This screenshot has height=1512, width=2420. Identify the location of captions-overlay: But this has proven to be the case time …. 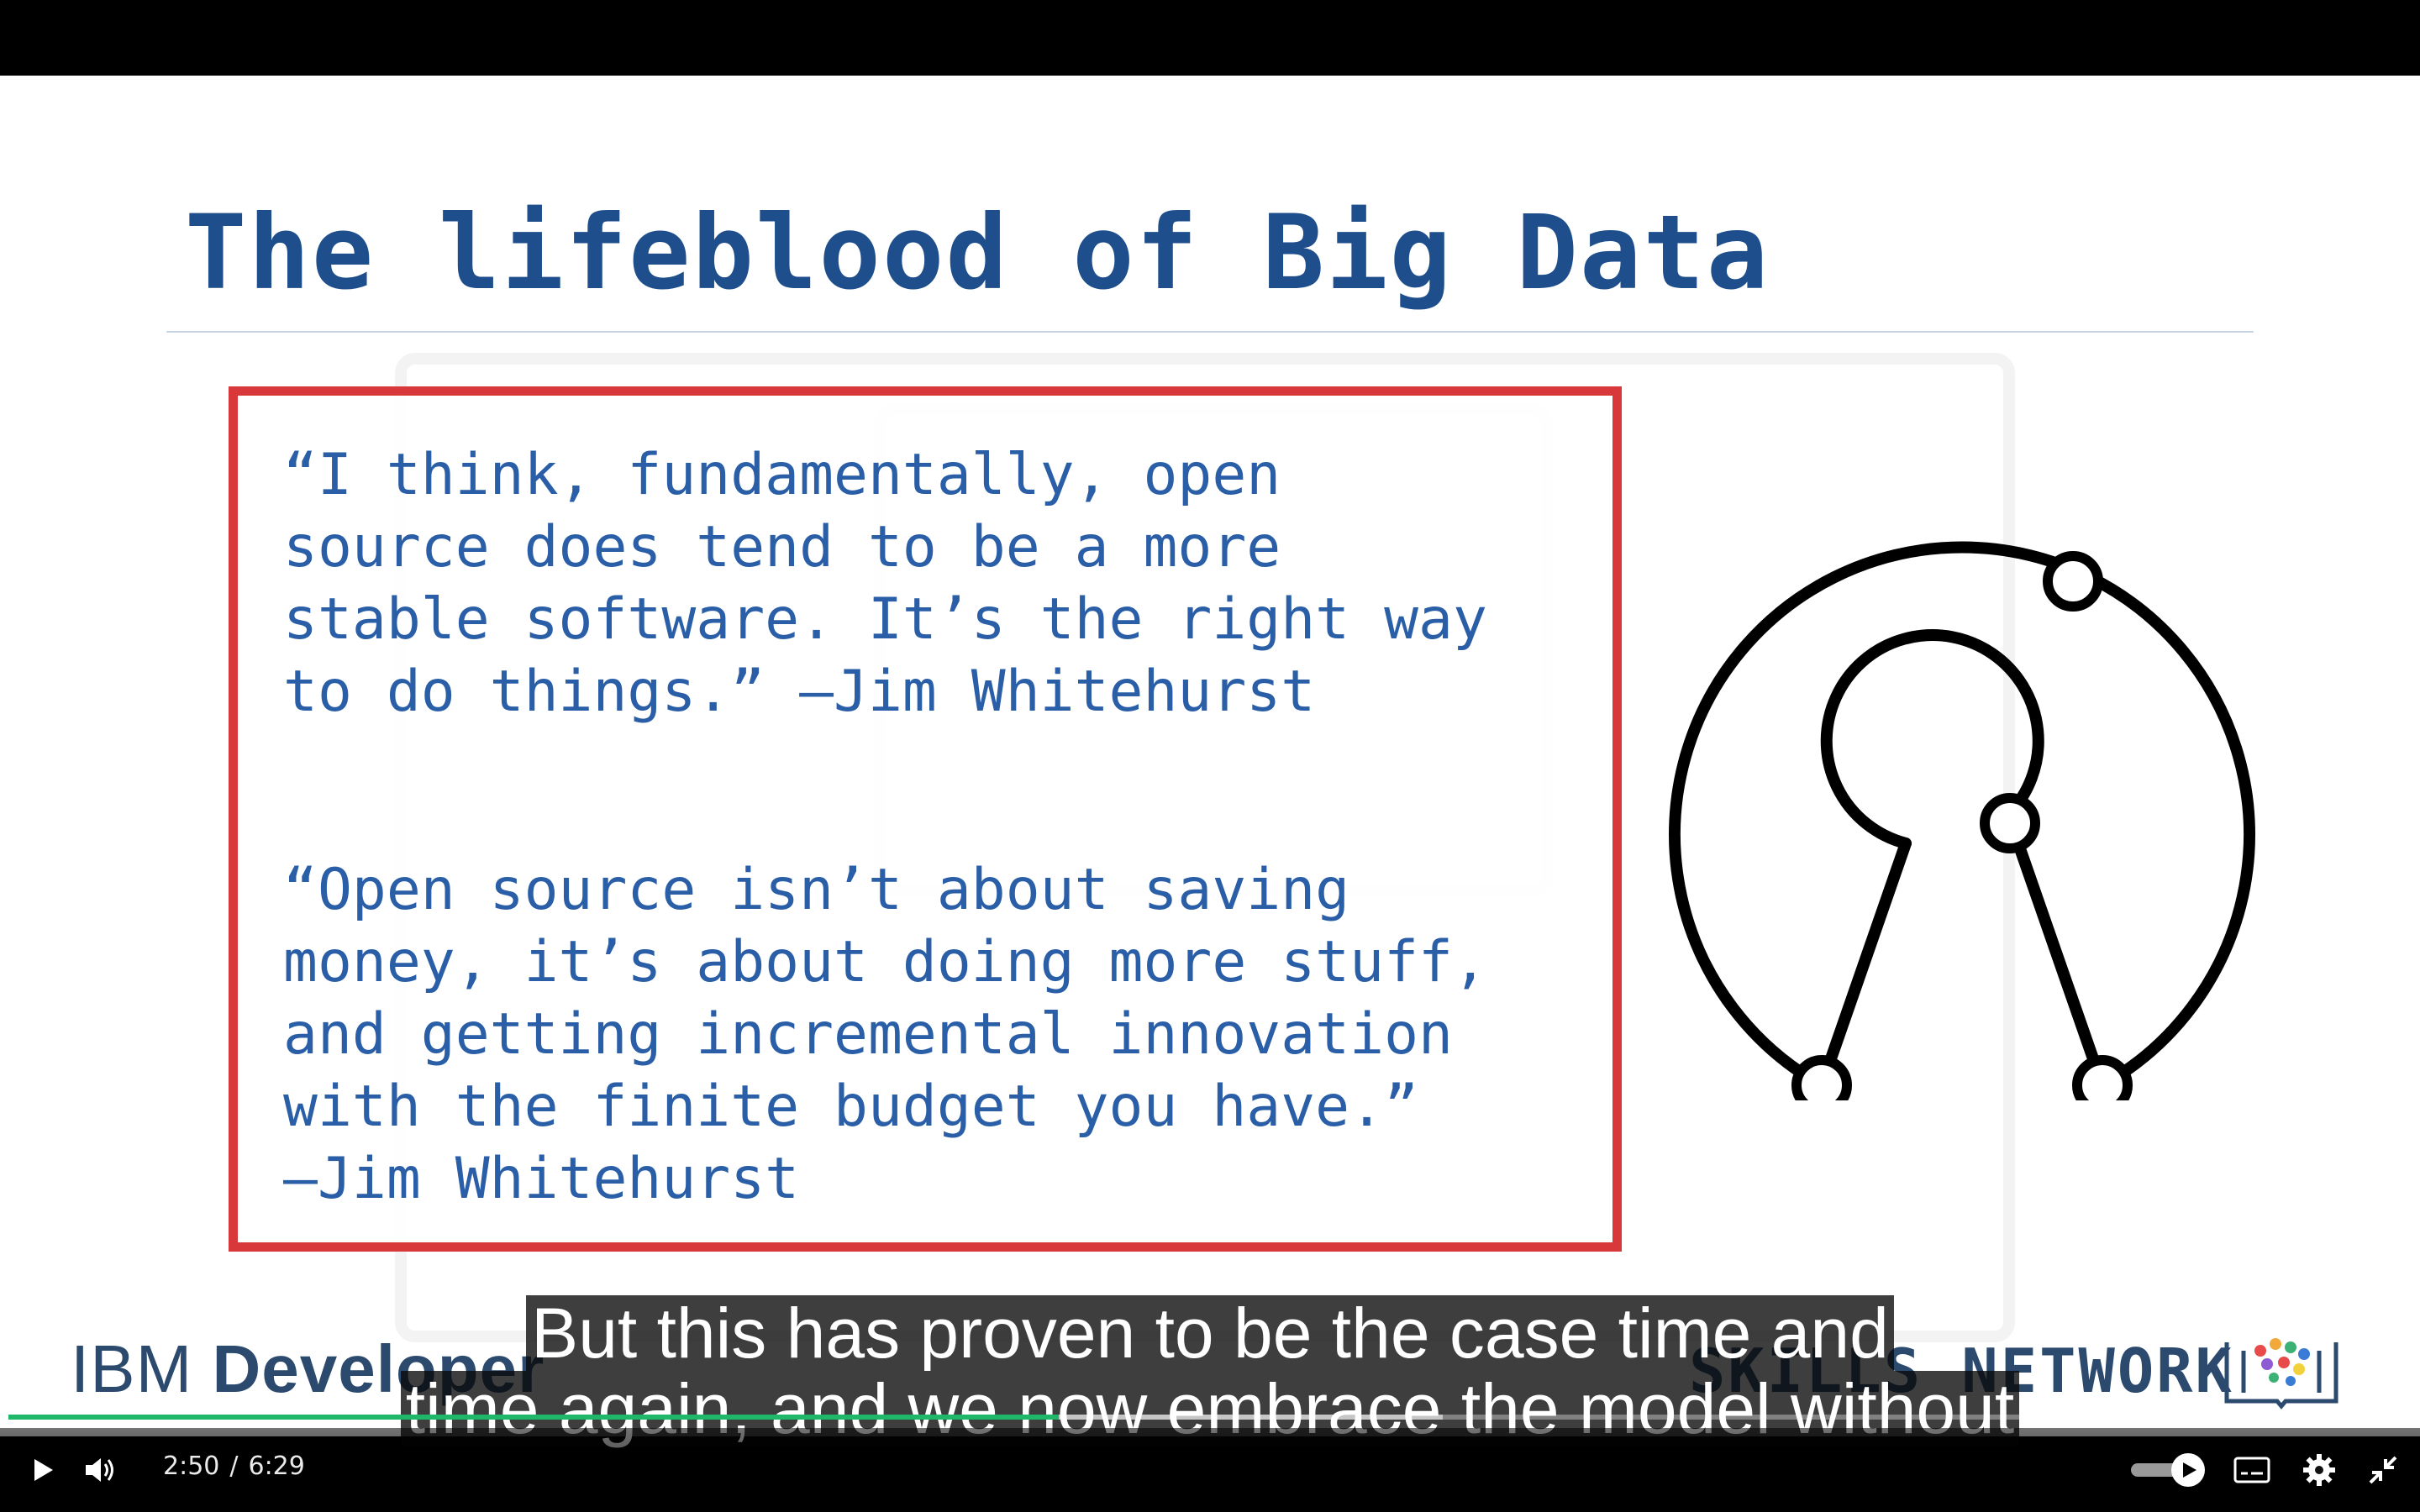
(1210, 1370).